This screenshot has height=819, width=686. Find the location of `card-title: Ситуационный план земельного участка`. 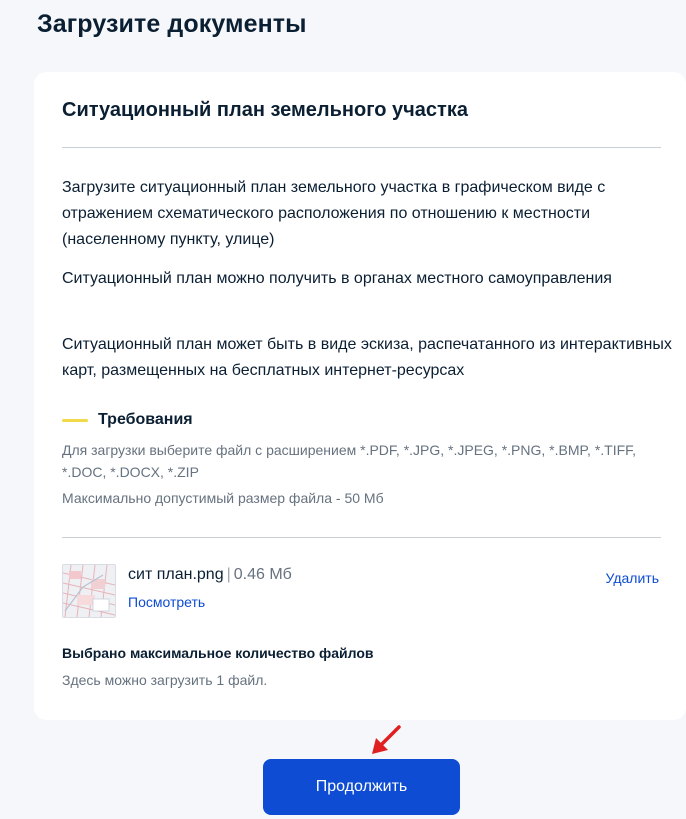

card-title: Ситуационный план земельного участка is located at coordinates (265, 110).